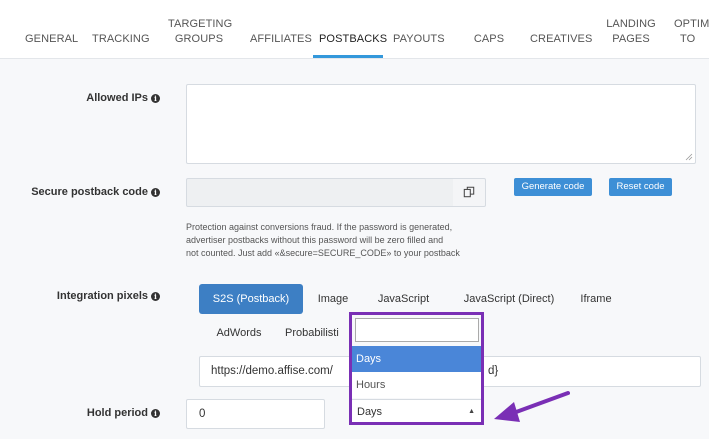 This screenshot has width=709, height=439. I want to click on tab-label: TRACKING, so click(121, 39).